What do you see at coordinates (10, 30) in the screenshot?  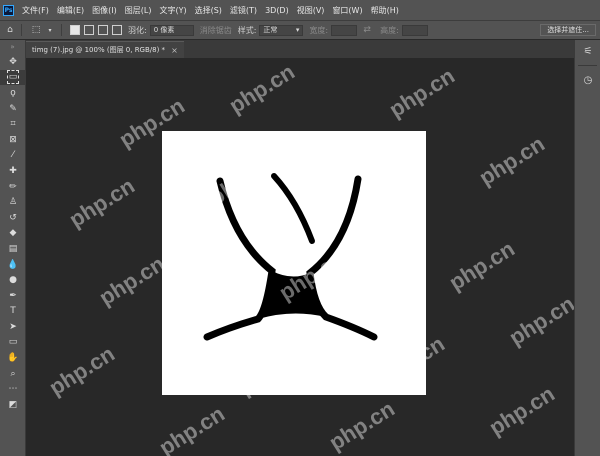 I see `home-icon: ⌂` at bounding box center [10, 30].